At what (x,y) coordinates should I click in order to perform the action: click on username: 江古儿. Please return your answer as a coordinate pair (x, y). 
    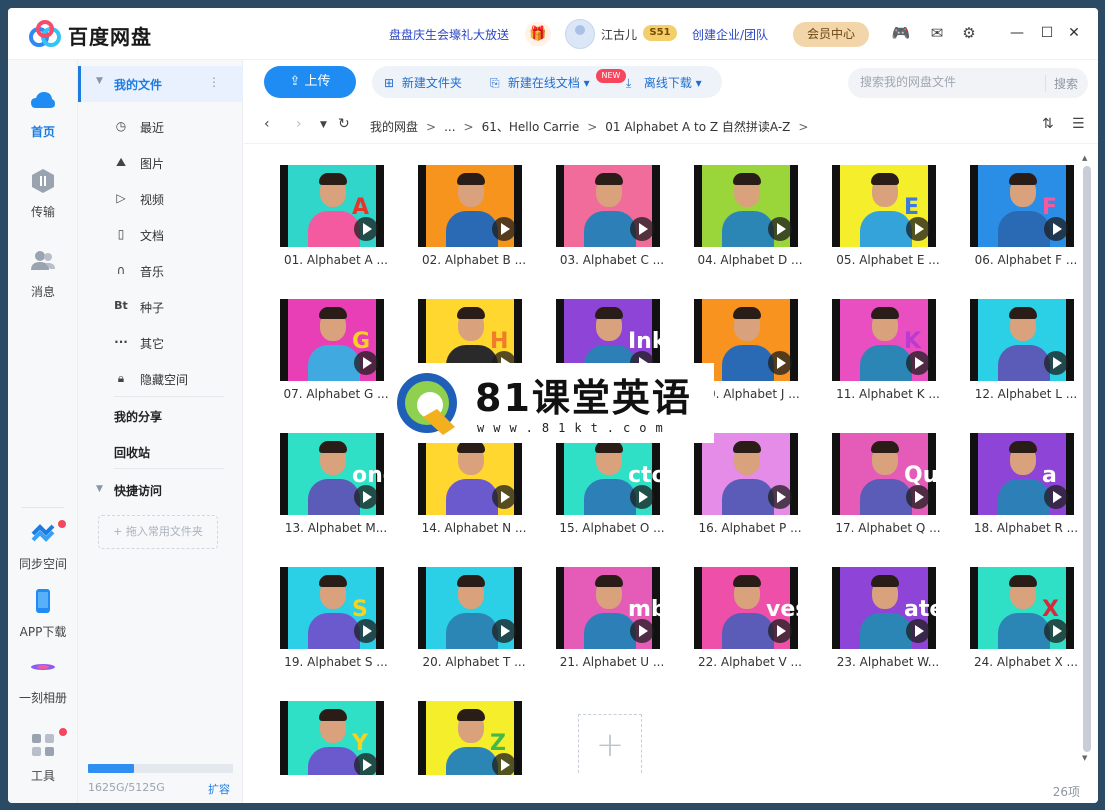
    Looking at the image, I should click on (619, 34).